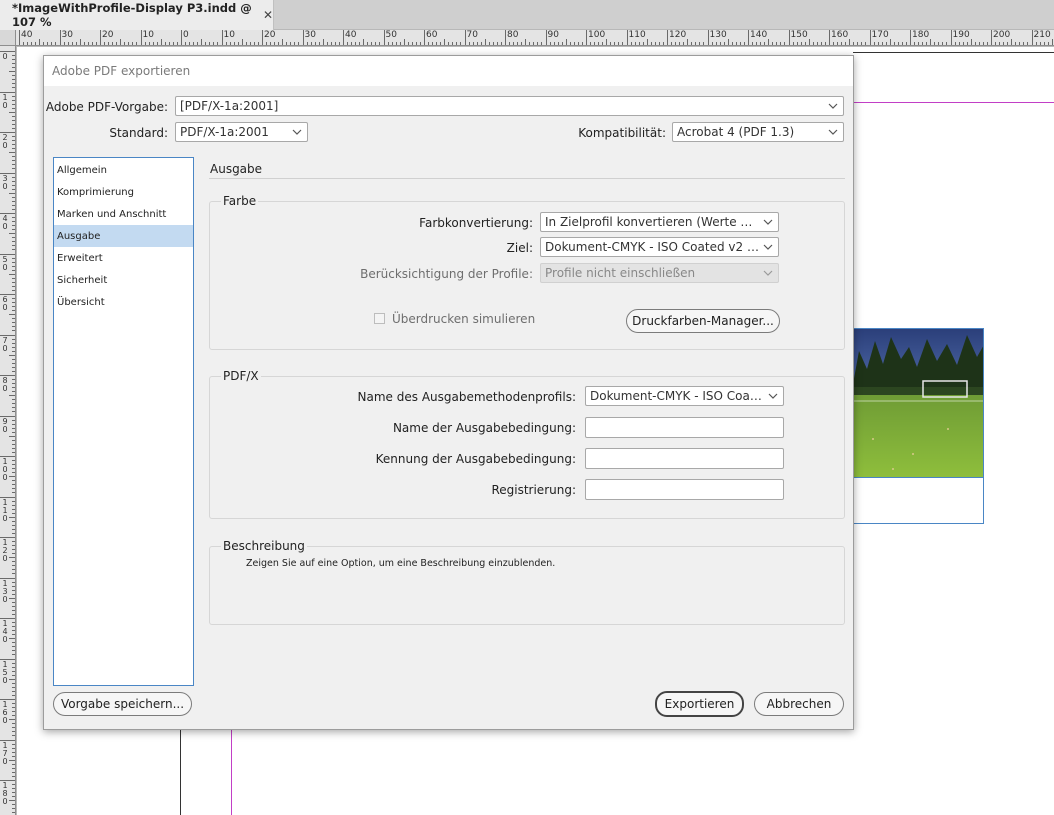  Describe the element at coordinates (684, 458) in the screenshot. I see `output-condition-id-field` at that location.